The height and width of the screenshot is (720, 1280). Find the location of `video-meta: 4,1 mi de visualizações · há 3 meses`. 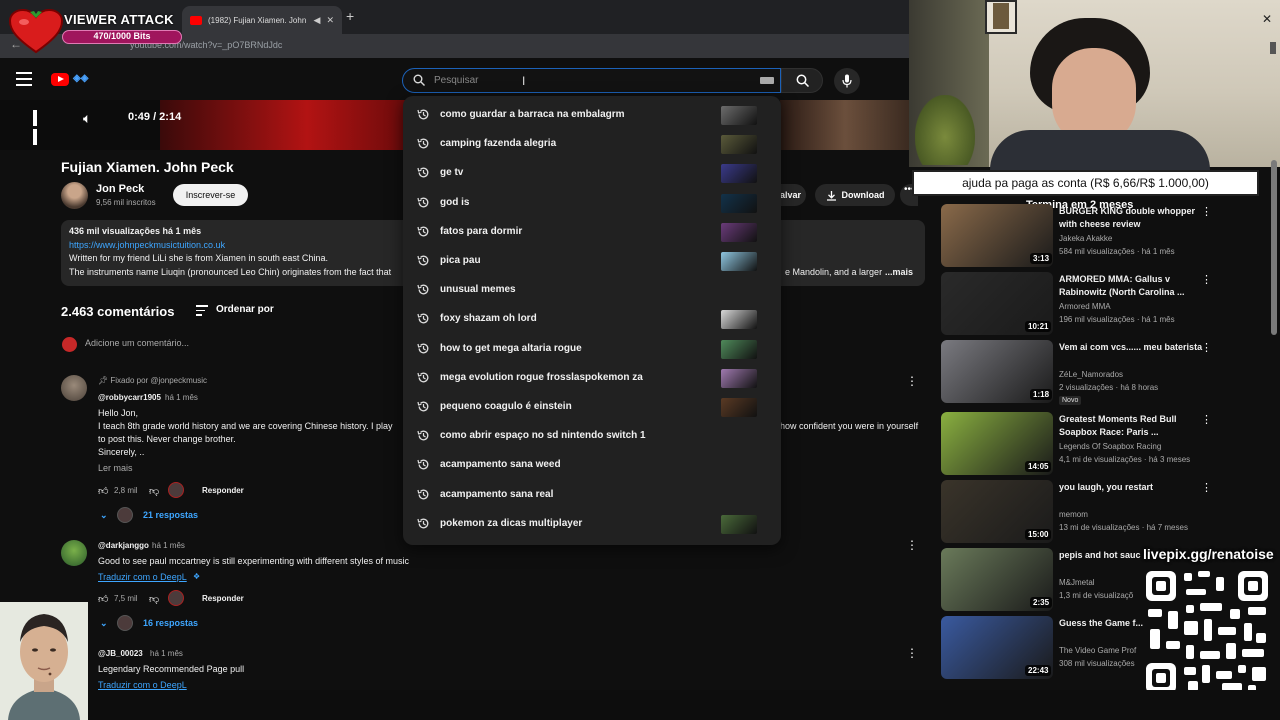

video-meta: 4,1 mi de visualizações · há 3 meses is located at coordinates (1125, 459).